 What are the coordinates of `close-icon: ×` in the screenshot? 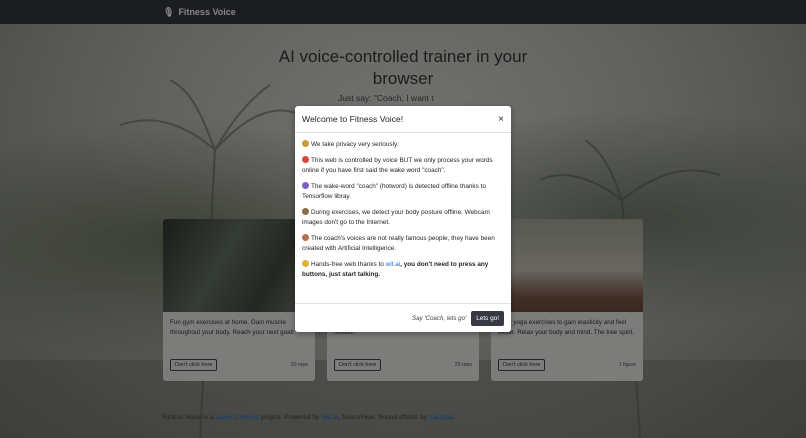 It's located at (501, 119).